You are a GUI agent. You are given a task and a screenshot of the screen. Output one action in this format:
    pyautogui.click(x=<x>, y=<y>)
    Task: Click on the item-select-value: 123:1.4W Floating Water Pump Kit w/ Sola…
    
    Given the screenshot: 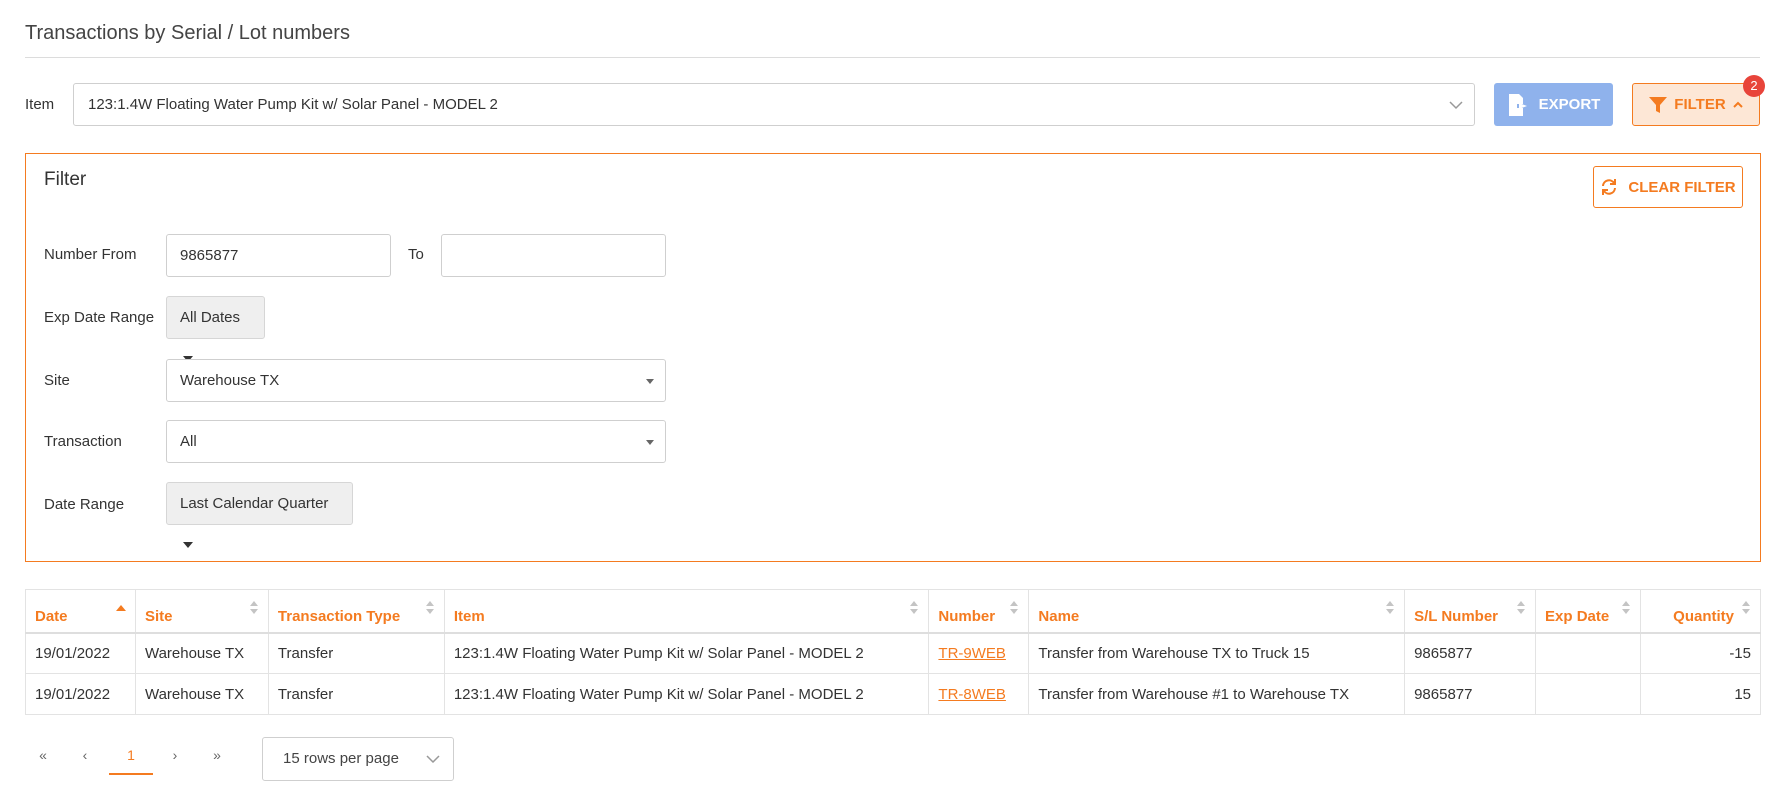 What is the action you would take?
    pyautogui.click(x=293, y=104)
    